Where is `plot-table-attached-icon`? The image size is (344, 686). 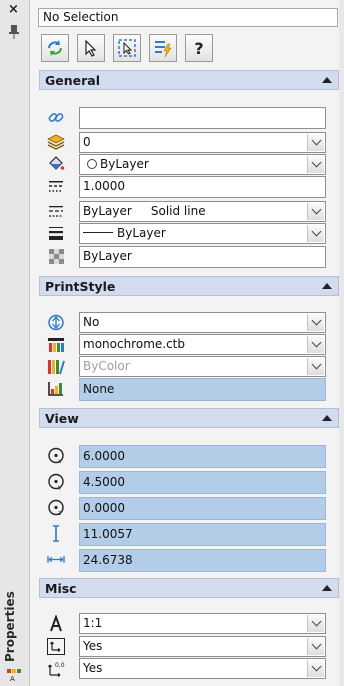 plot-table-attached-icon is located at coordinates (56, 367).